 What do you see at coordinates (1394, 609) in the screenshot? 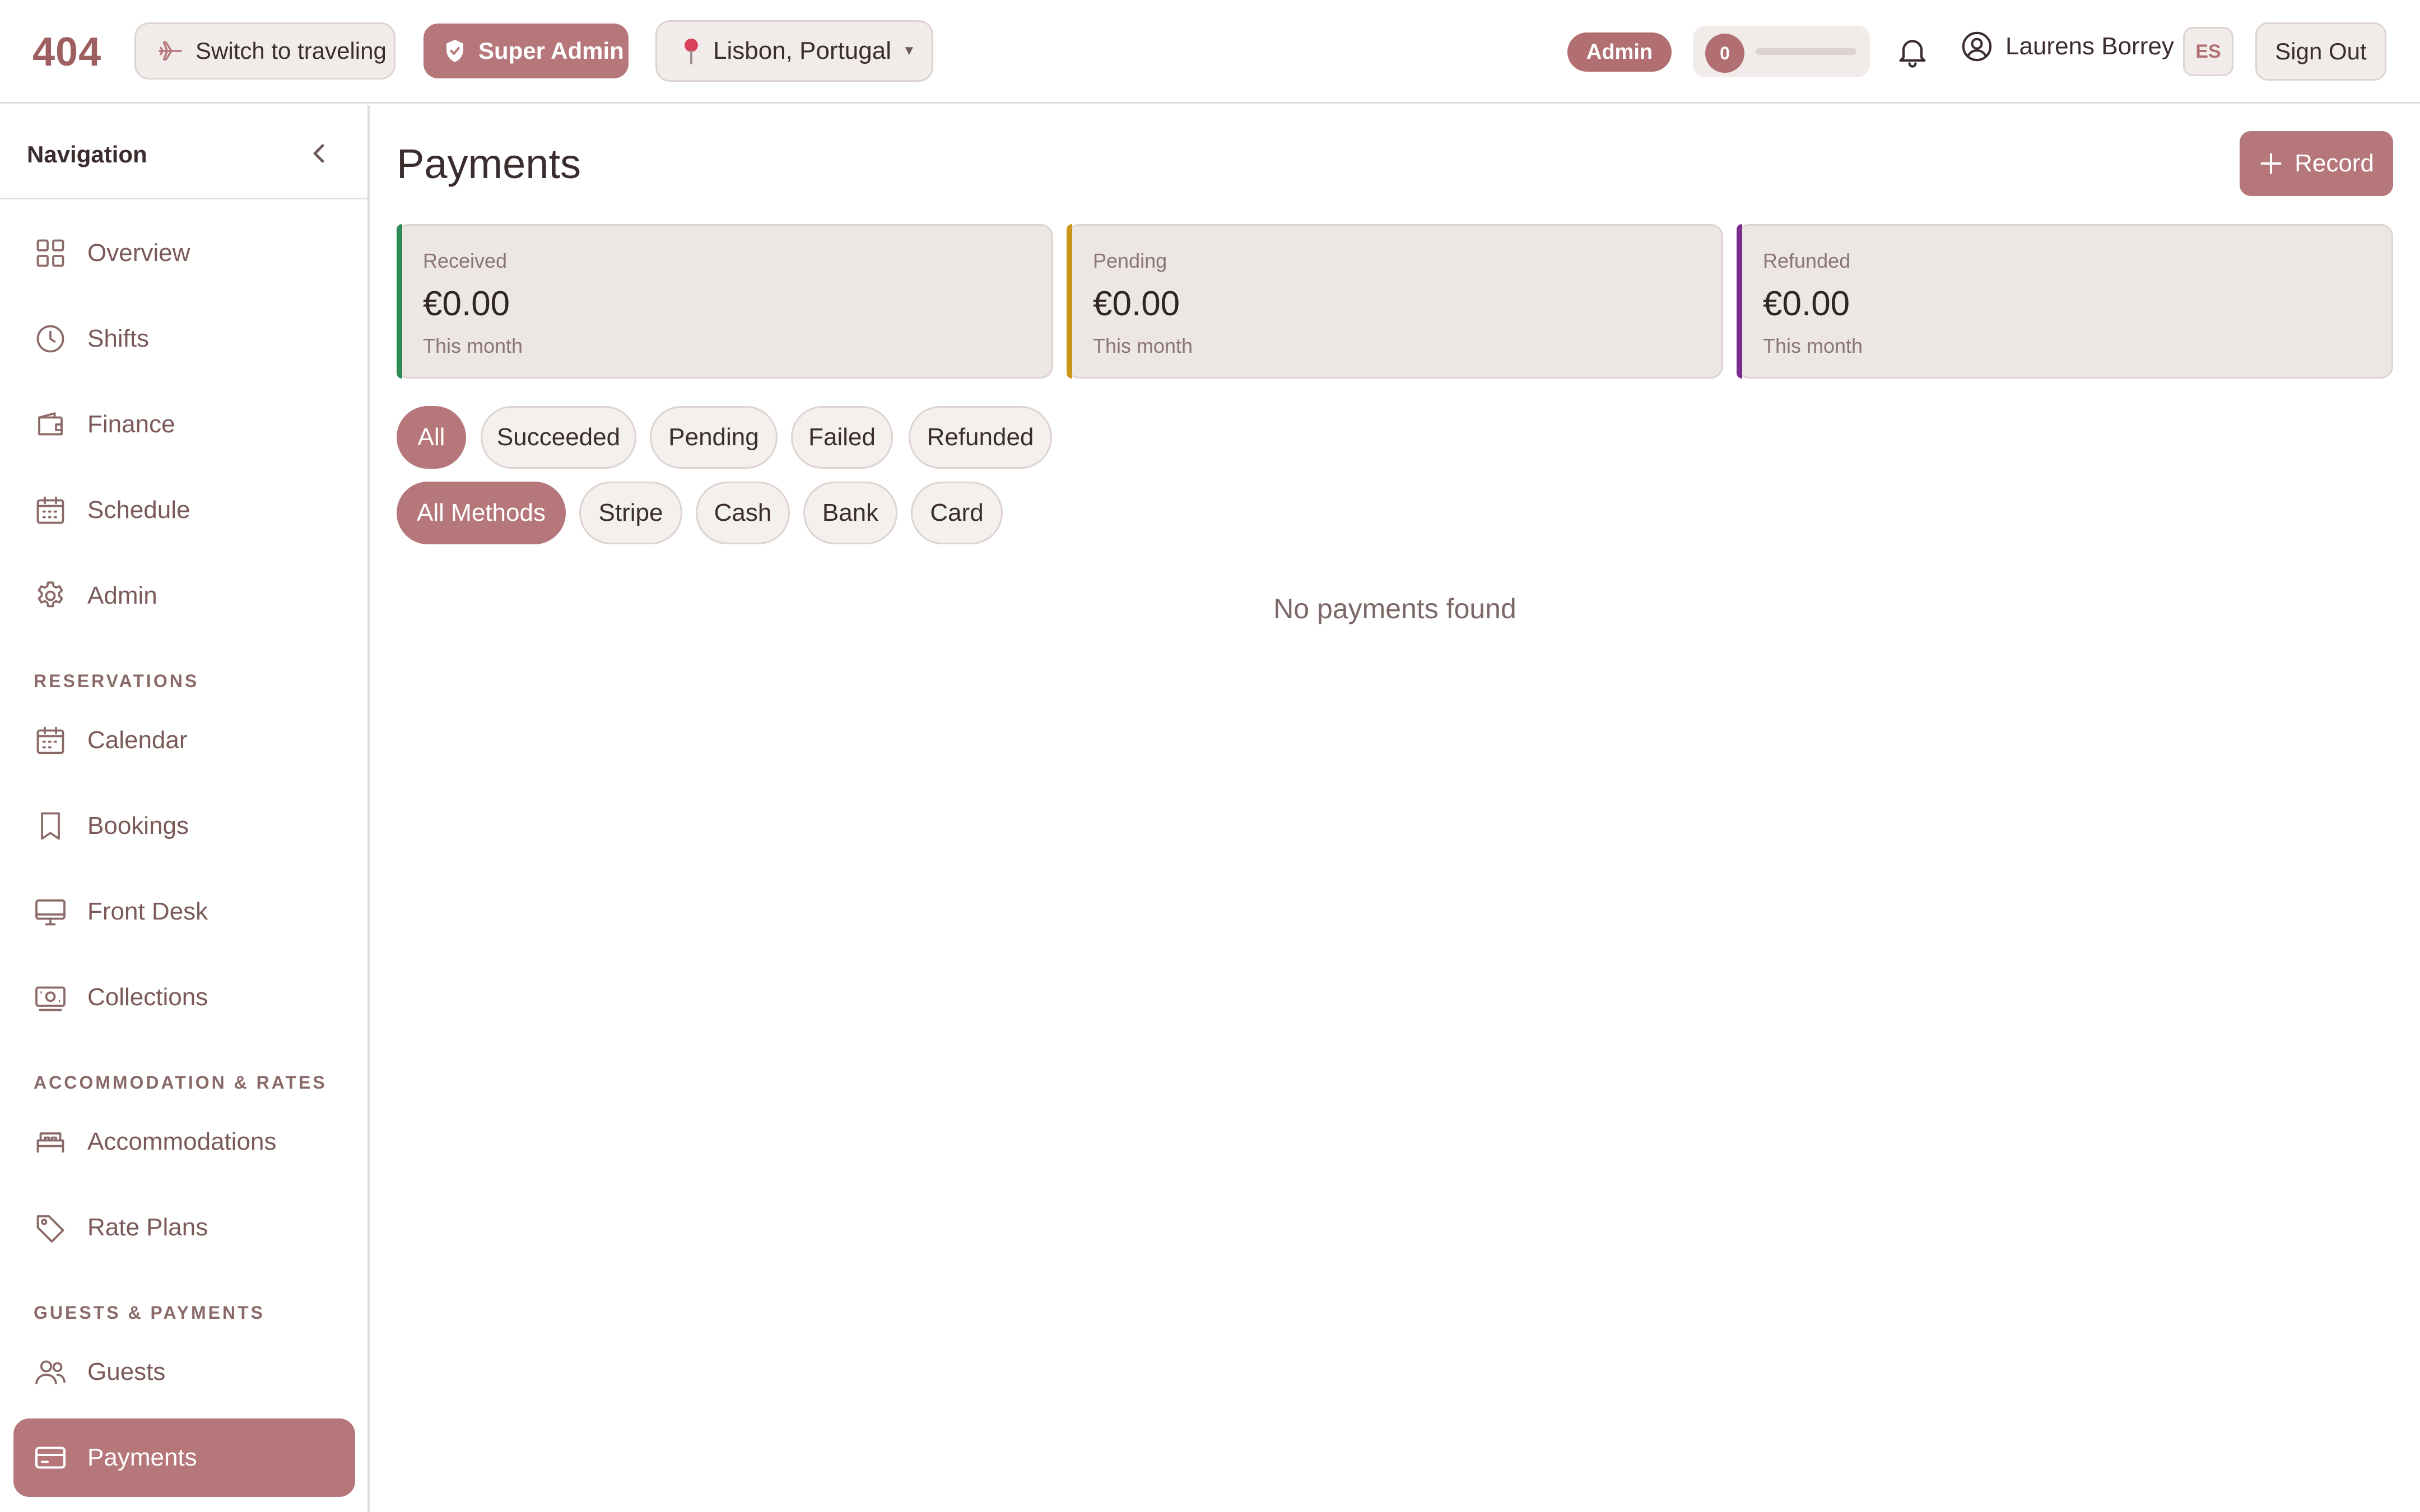
I see `empty-state-message: No payments found` at bounding box center [1394, 609].